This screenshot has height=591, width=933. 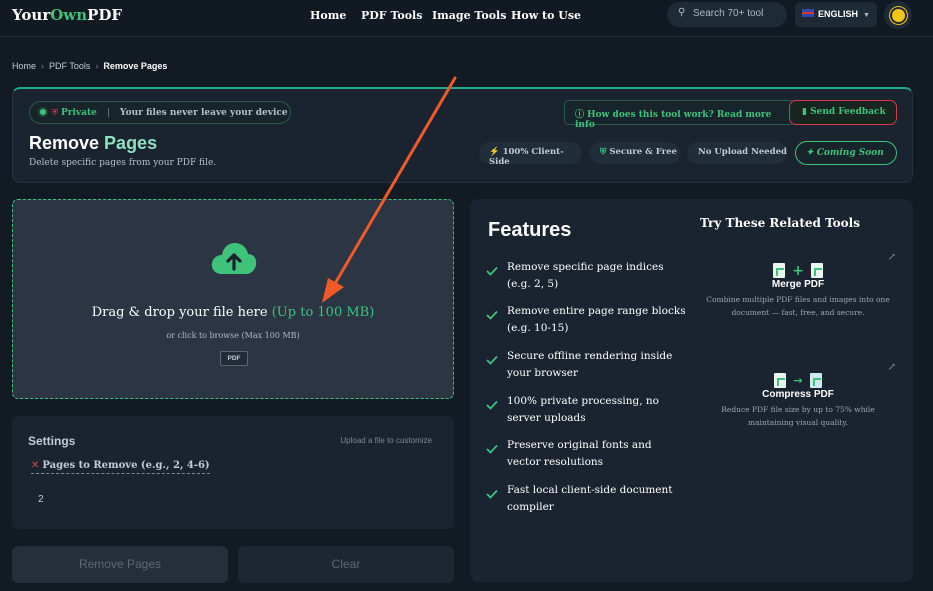 I want to click on breadcrumb: Home › PDF Tools › Remove Pages, so click(x=89, y=66).